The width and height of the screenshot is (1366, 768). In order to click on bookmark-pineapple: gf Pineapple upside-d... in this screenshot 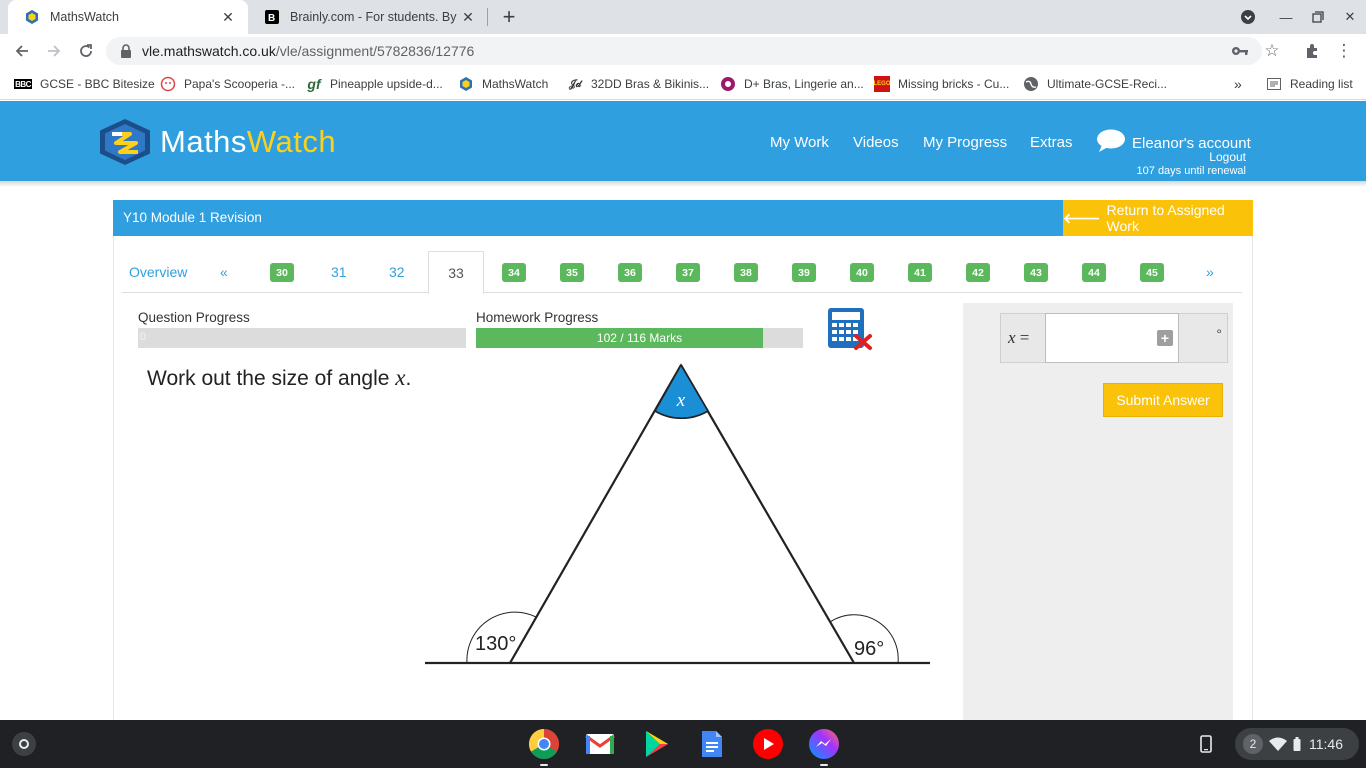, I will do `click(374, 84)`.